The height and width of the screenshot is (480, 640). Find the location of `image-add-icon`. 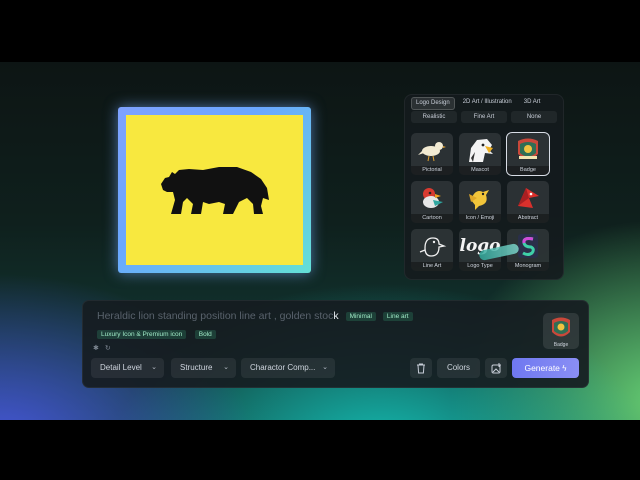

image-add-icon is located at coordinates (496, 367).